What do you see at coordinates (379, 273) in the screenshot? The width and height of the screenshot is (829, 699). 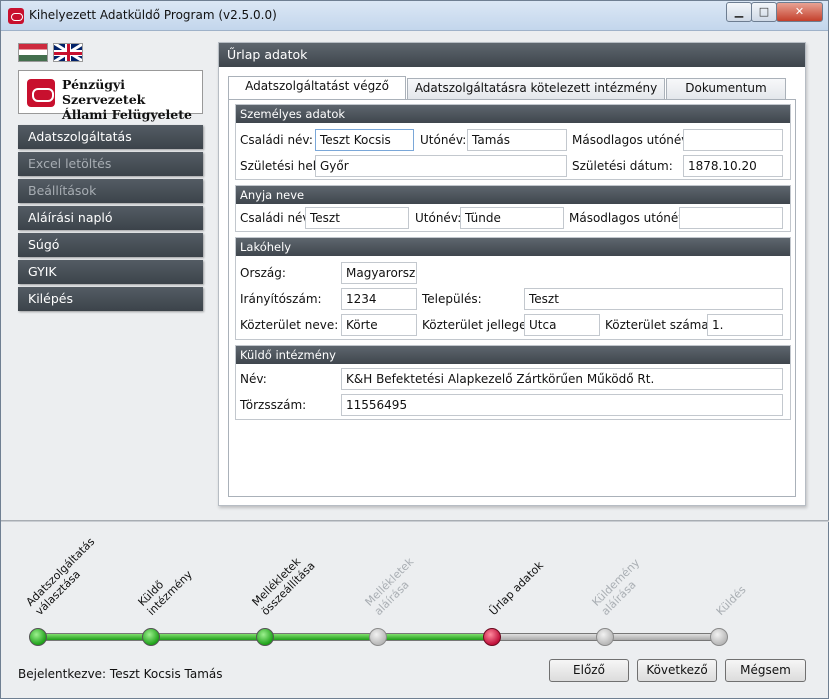 I see `input-country: Magyarország` at bounding box center [379, 273].